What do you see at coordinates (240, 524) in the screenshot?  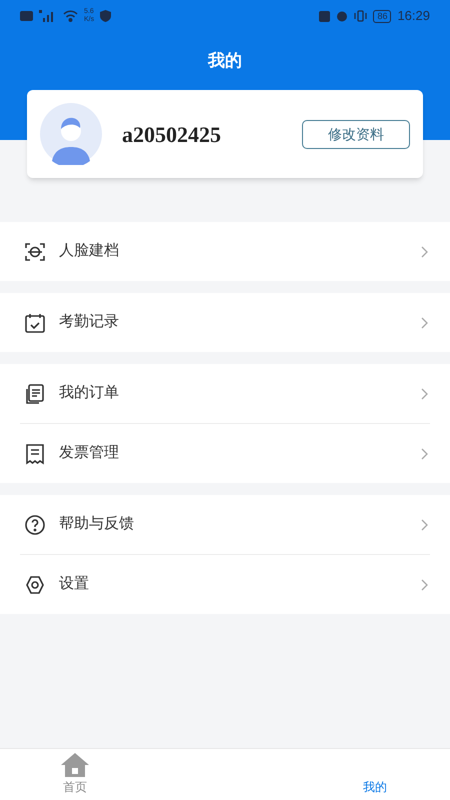 I see `menu-item-label: 帮助与反馈` at bounding box center [240, 524].